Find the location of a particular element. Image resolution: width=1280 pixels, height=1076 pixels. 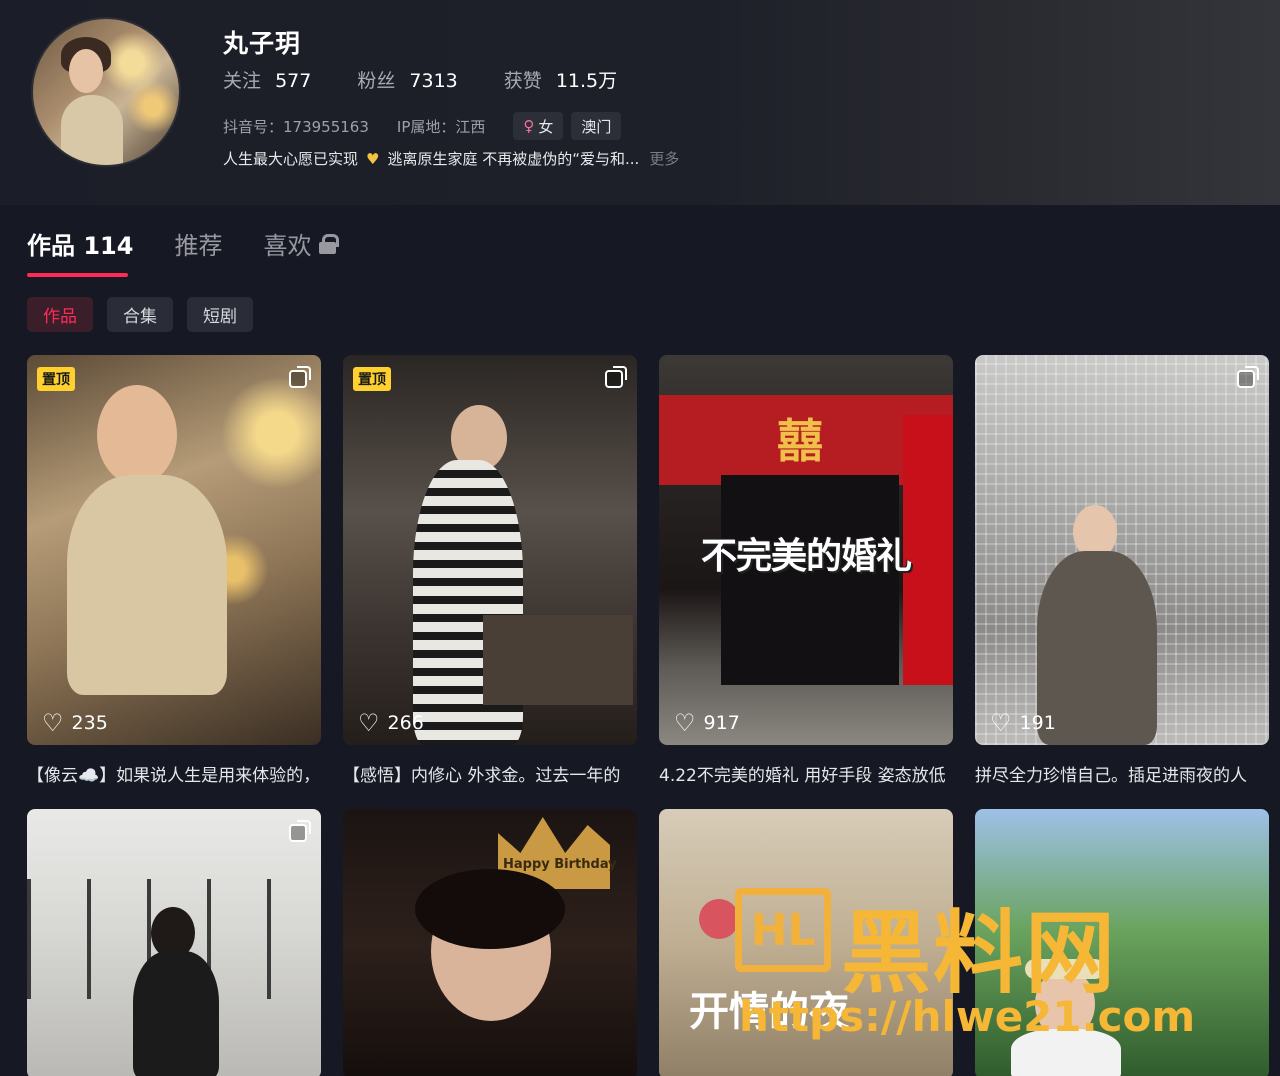

video-card: ♡ 191 拼尽全力珍惜自己。插足进雨夜的人 is located at coordinates (1122, 570).